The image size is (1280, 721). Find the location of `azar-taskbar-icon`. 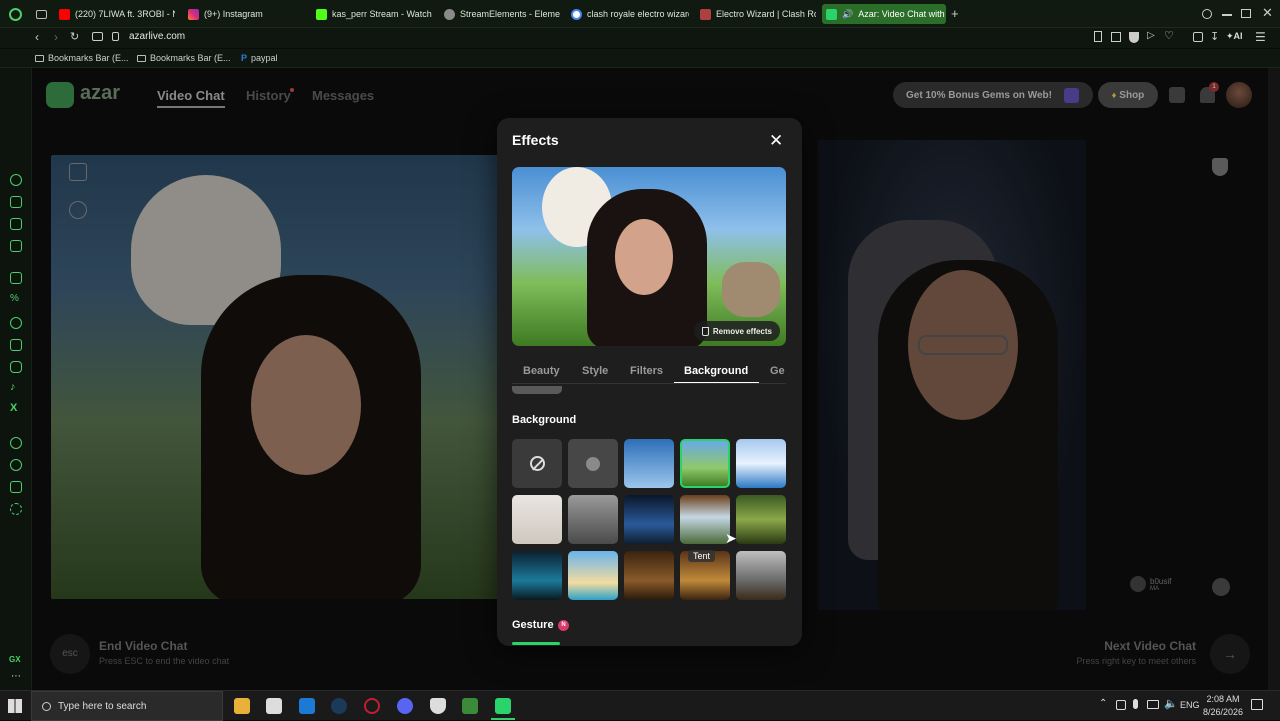

azar-taskbar-icon is located at coordinates (503, 706).